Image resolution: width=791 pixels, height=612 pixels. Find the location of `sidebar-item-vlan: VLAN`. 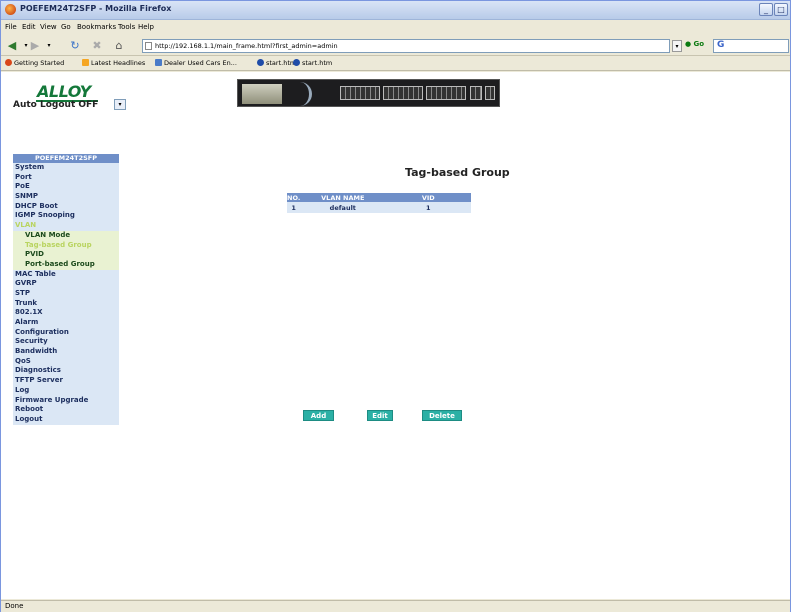

sidebar-item-vlan: VLAN is located at coordinates (66, 226).